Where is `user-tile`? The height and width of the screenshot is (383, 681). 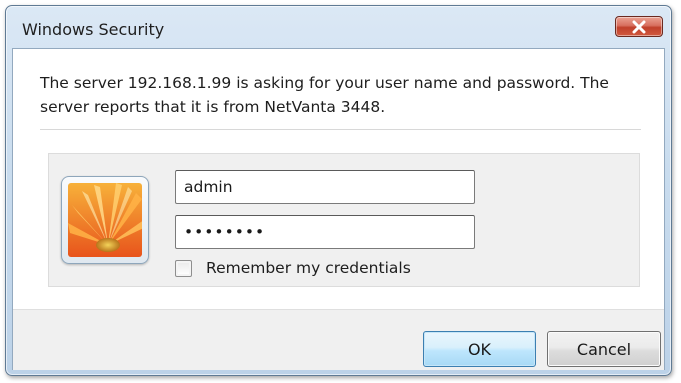
user-tile is located at coordinates (105, 220).